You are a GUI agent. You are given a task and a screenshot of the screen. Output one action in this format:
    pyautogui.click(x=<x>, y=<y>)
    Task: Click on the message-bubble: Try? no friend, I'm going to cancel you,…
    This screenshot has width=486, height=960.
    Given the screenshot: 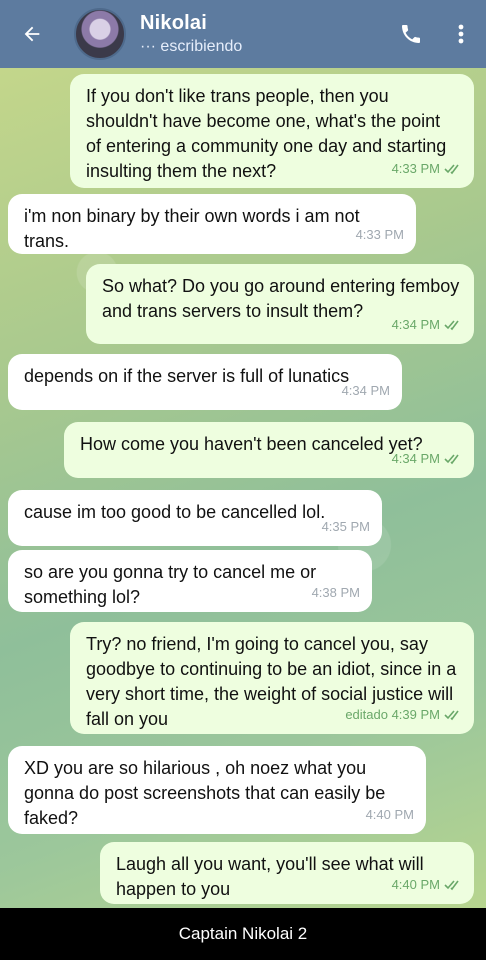 What is the action you would take?
    pyautogui.click(x=272, y=678)
    